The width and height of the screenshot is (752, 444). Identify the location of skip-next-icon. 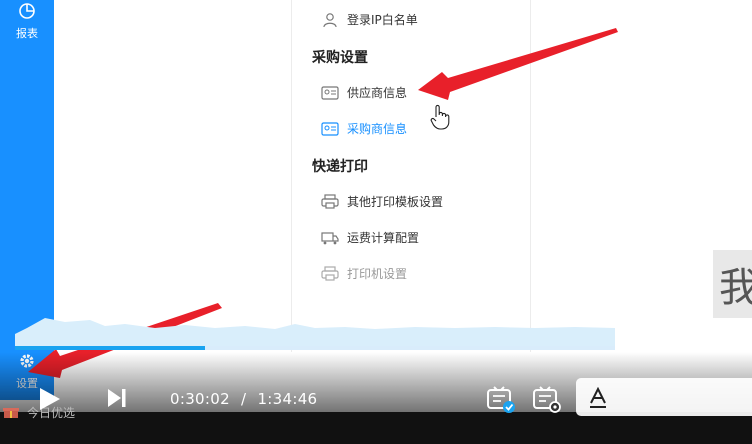
(117, 398).